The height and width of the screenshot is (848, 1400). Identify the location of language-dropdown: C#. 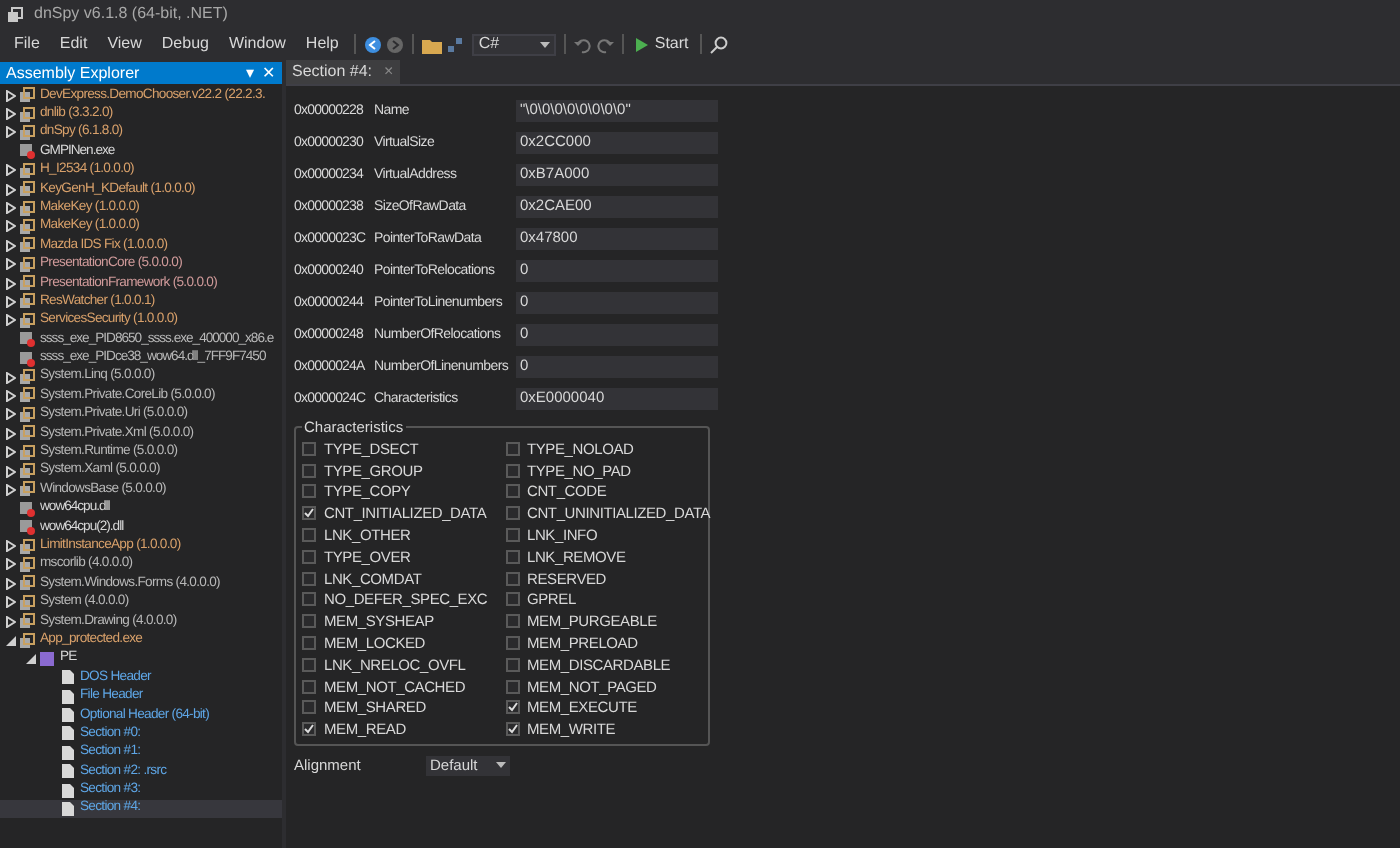
(514, 44).